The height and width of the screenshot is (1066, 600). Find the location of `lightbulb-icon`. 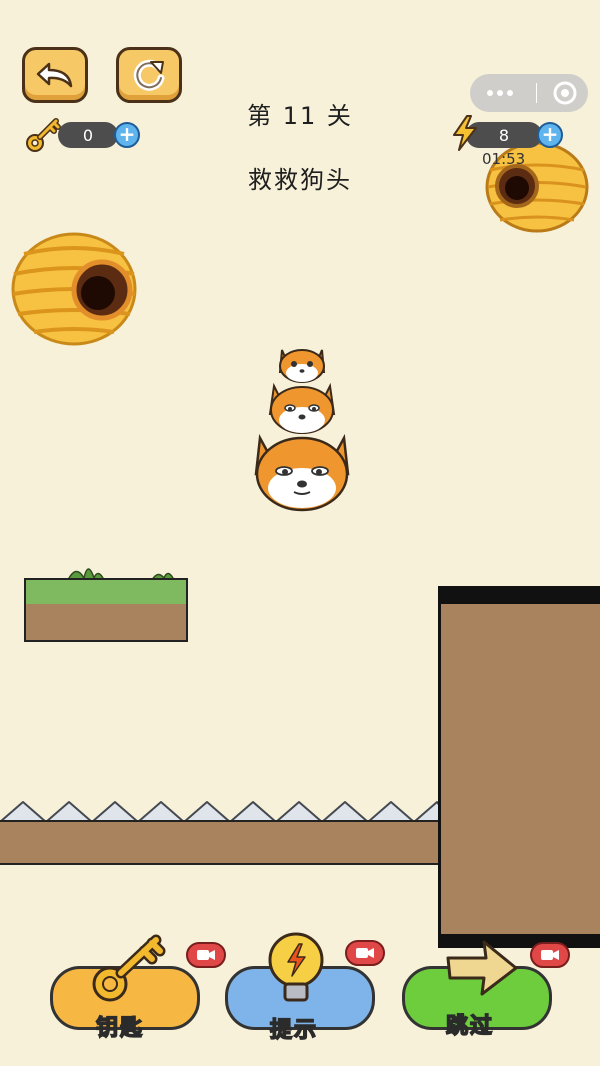

lightbulb-icon is located at coordinates (296, 967).